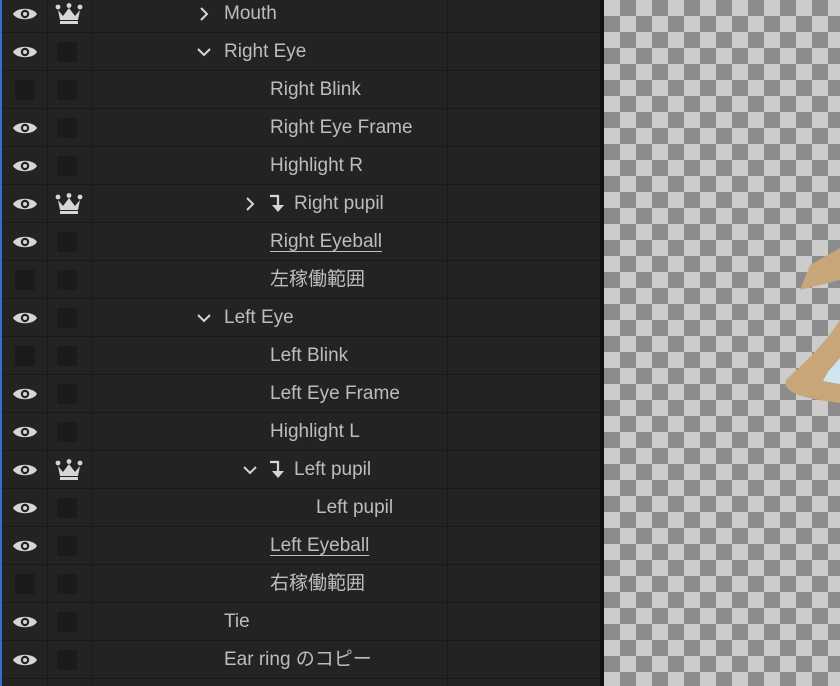 This screenshot has height=686, width=840. I want to click on layer-name: Highlight L, so click(315, 431).